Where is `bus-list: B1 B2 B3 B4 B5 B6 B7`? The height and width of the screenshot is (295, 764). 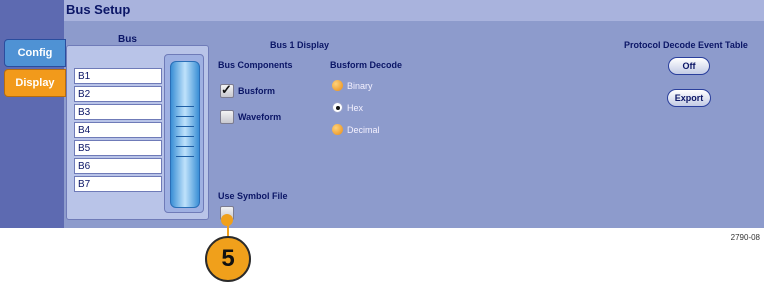
bus-list: B1 B2 B3 B4 B5 B6 B7 is located at coordinates (137, 132).